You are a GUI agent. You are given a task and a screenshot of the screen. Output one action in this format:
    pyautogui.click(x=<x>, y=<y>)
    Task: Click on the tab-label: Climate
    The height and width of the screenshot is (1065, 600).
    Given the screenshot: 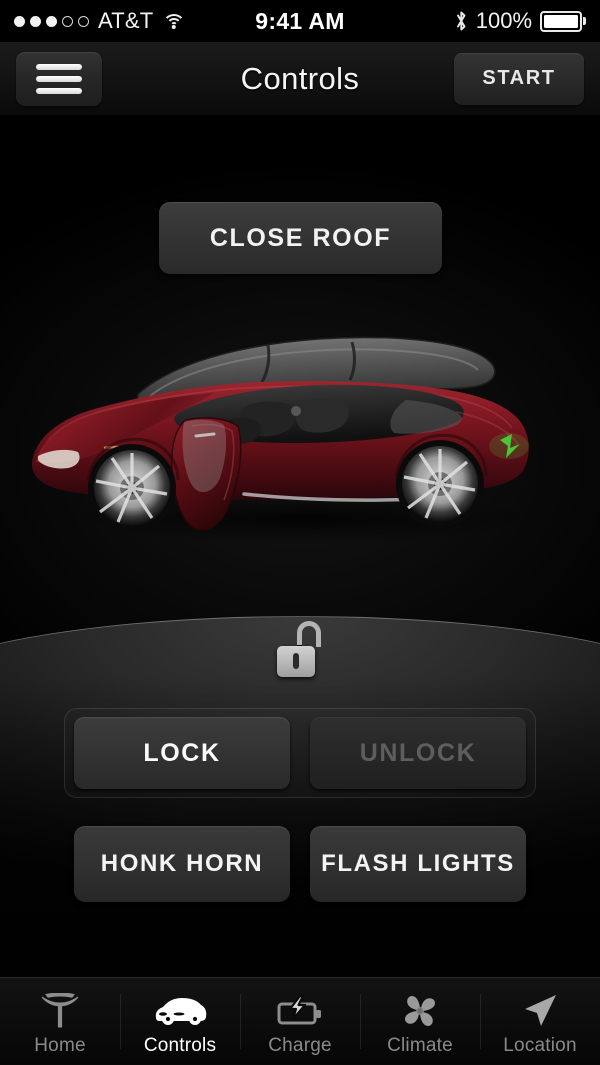 What is the action you would take?
    pyautogui.click(x=420, y=1045)
    